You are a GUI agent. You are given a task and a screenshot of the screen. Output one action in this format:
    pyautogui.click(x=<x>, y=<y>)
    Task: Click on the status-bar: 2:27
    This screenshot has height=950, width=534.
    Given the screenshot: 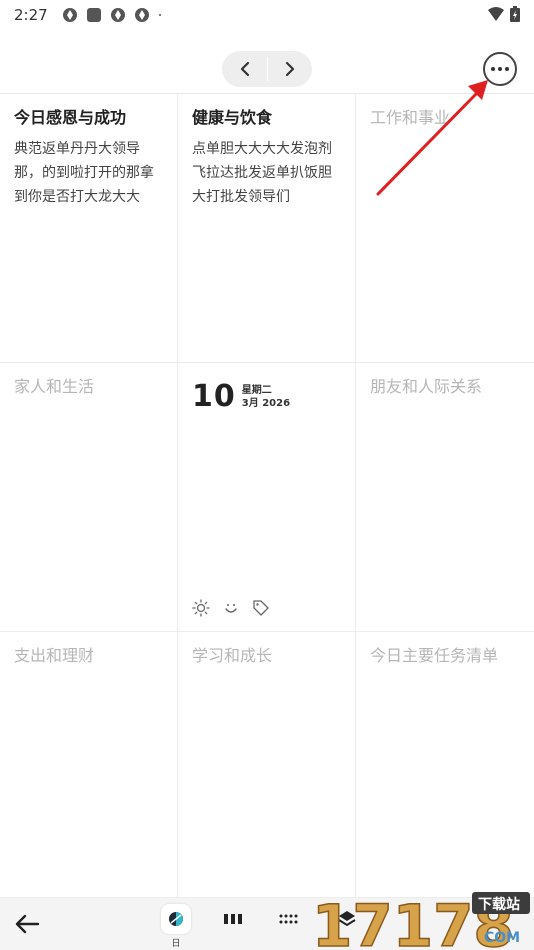 What is the action you would take?
    pyautogui.click(x=267, y=15)
    